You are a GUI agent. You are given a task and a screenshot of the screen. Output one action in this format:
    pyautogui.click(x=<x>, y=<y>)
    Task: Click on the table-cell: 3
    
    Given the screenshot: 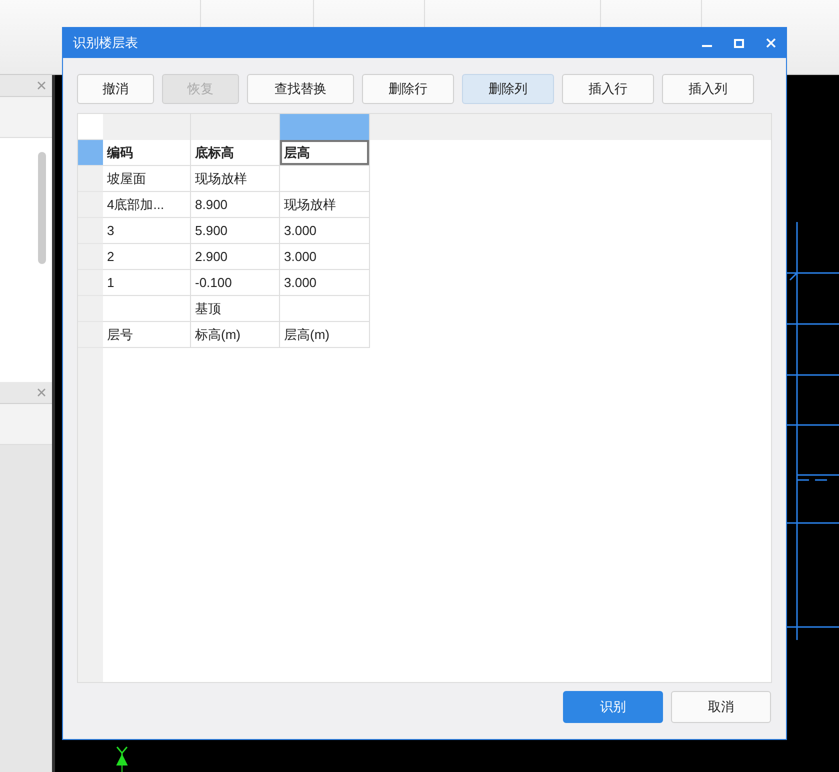 What is the action you would take?
    pyautogui.click(x=147, y=231)
    